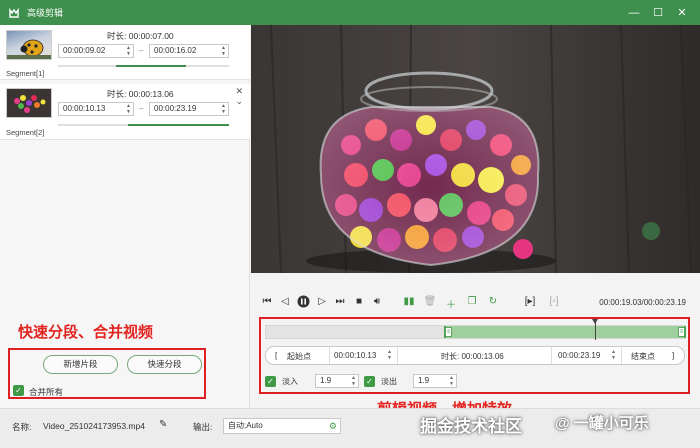  I want to click on segment-end-input: 00:00:23.19 ▲ ▼, so click(189, 109).